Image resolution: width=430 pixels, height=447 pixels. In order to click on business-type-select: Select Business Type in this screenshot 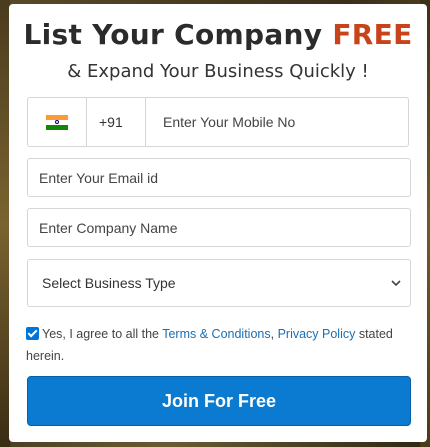, I will do `click(219, 283)`.